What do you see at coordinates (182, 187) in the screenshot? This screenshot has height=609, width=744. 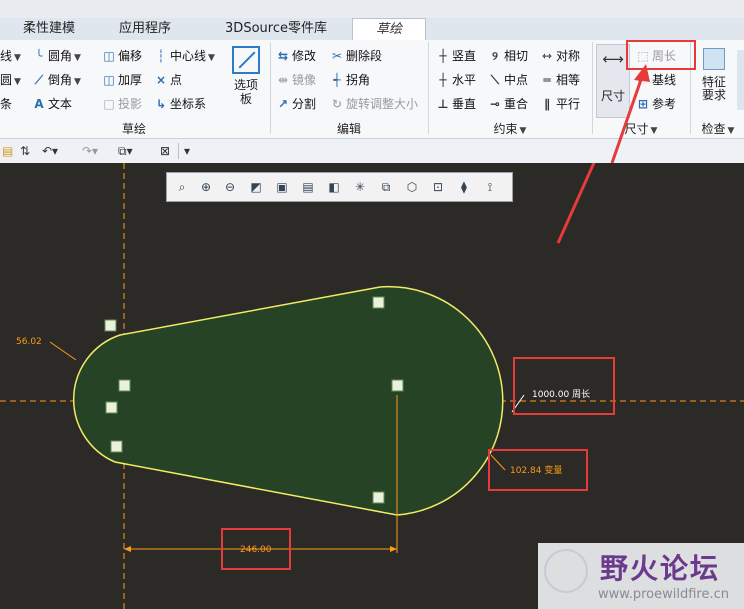 I see `refit-icon: ⌕` at bounding box center [182, 187].